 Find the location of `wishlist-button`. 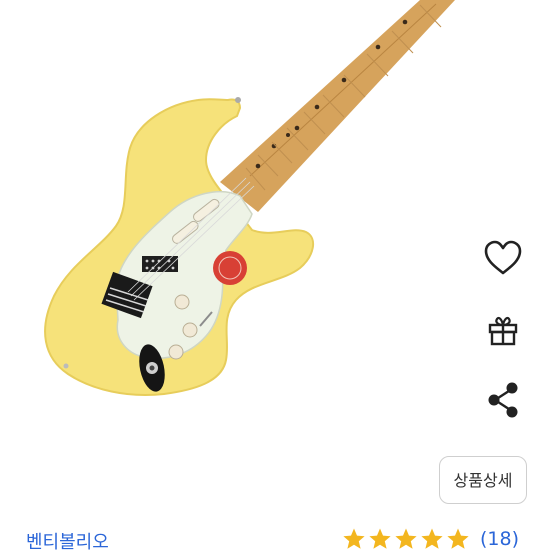

wishlist-button is located at coordinates (503, 258).